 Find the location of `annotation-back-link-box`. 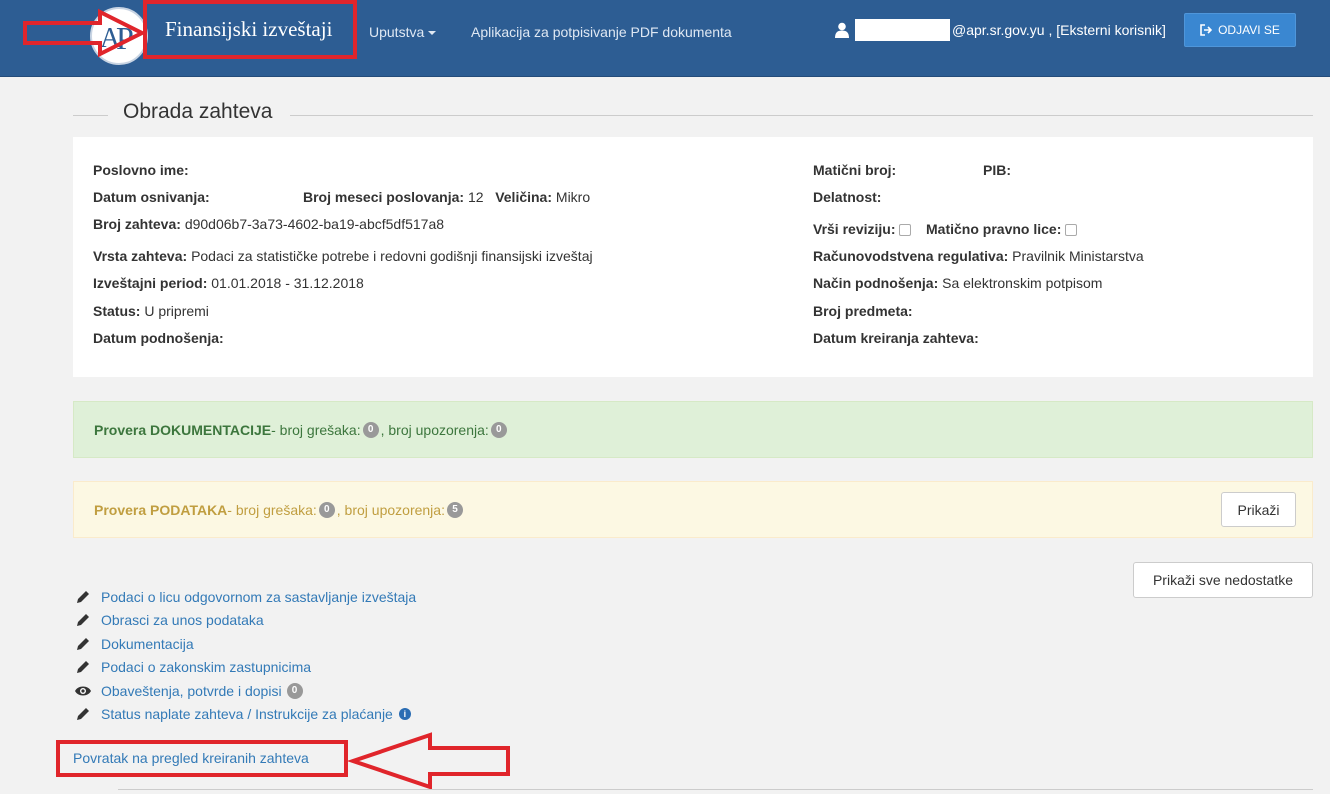

annotation-back-link-box is located at coordinates (202, 758).